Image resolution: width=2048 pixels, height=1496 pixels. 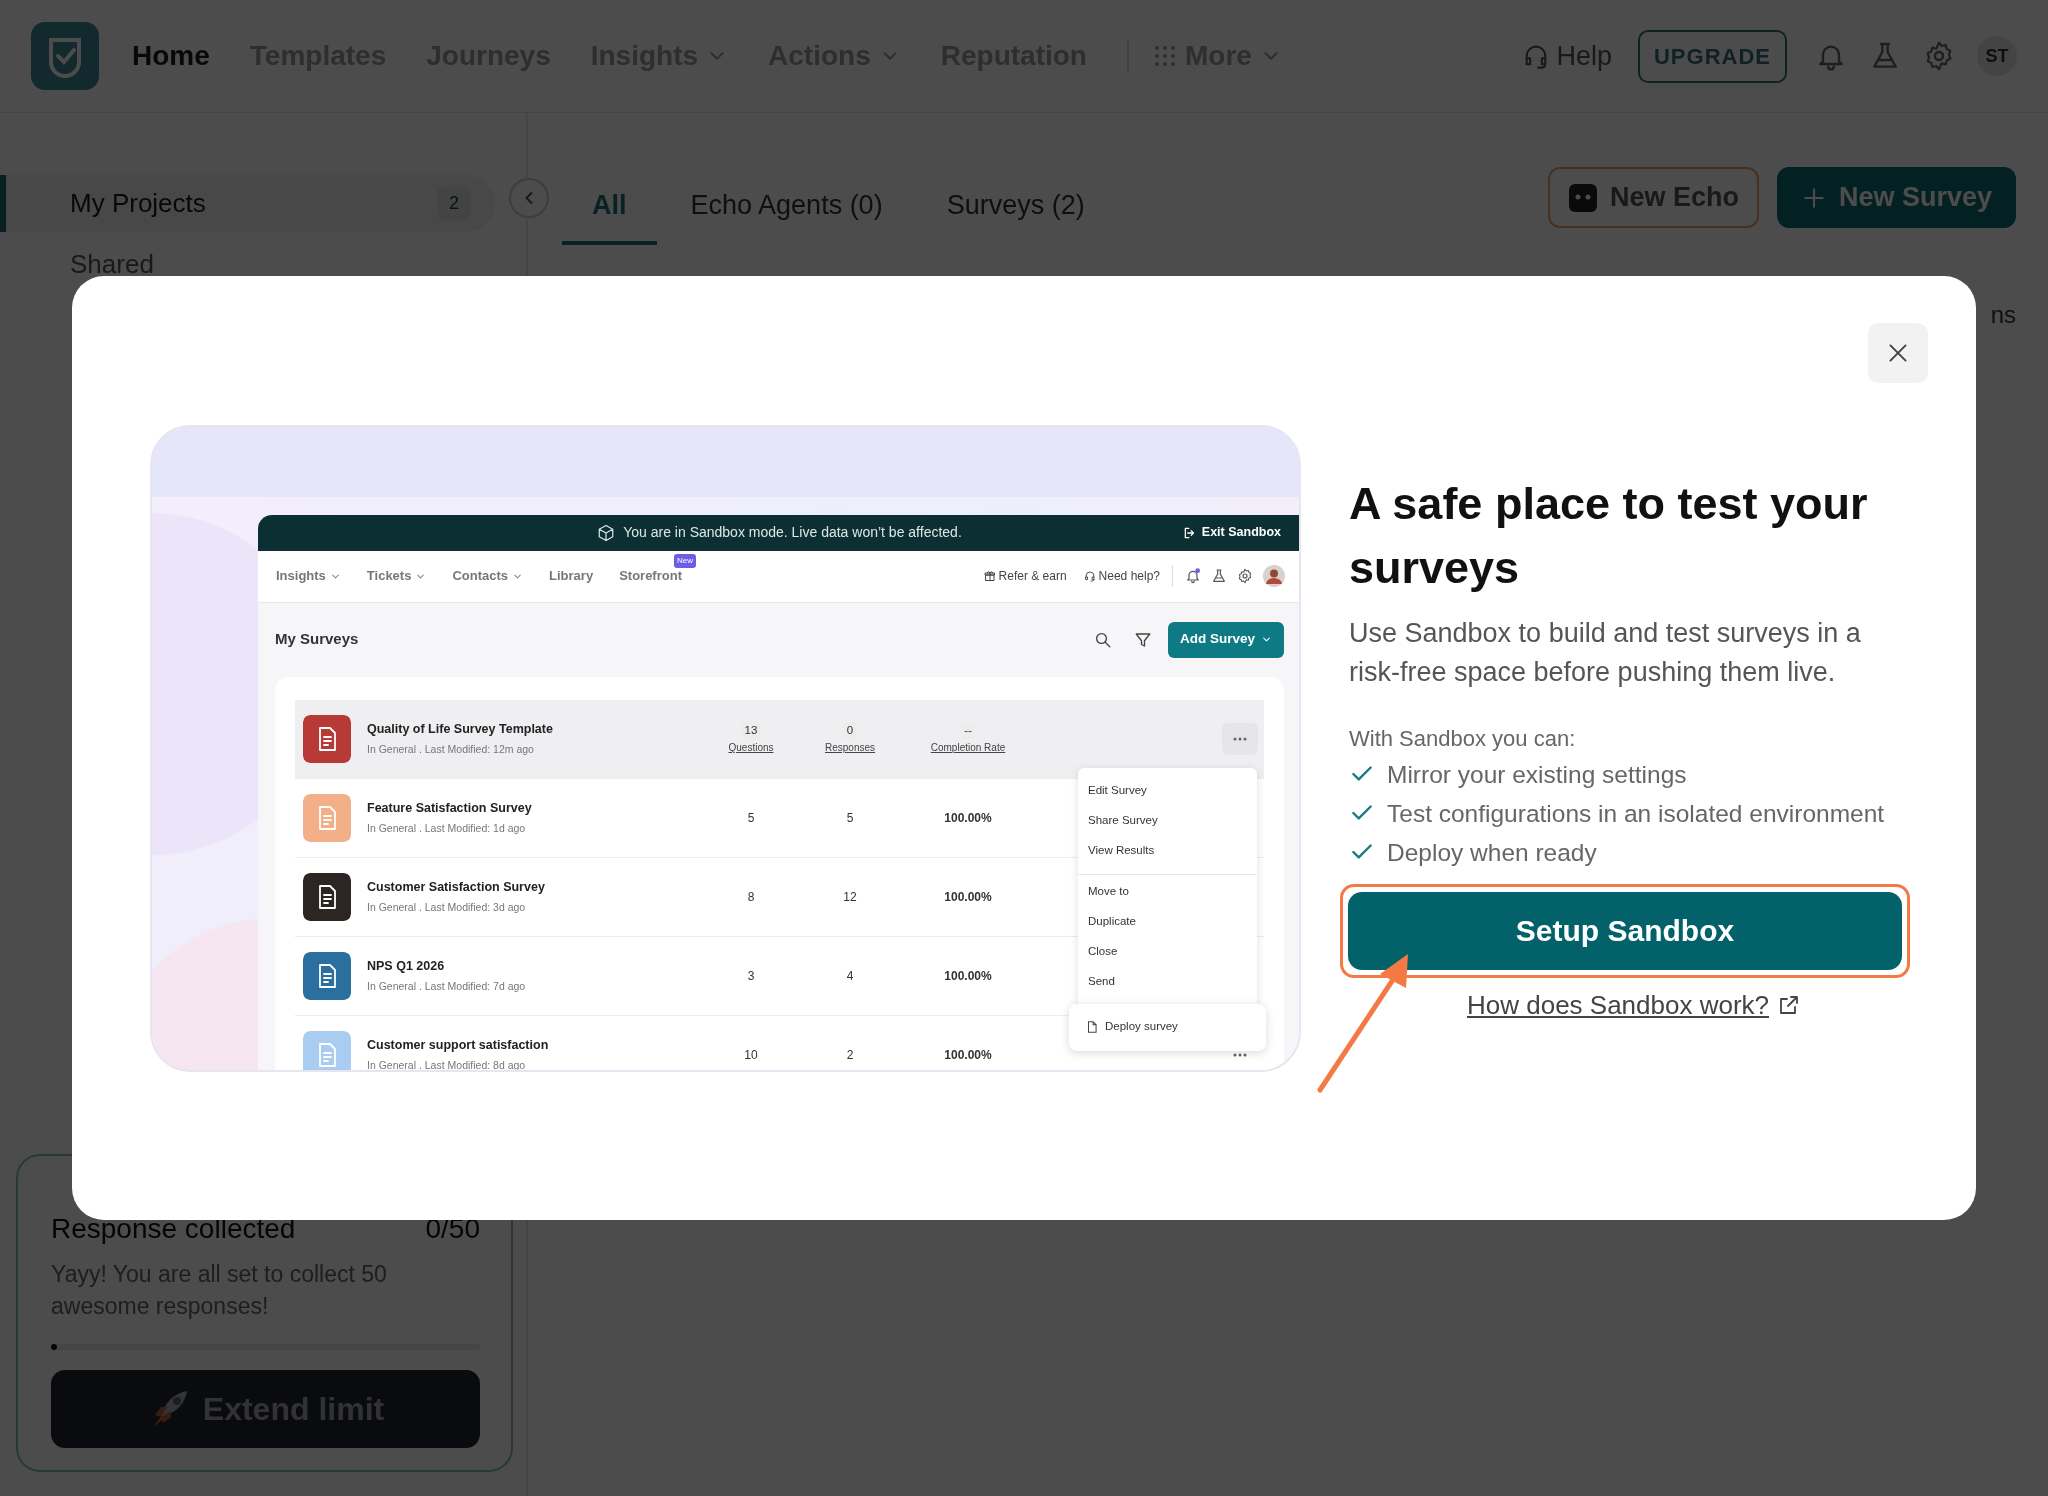 I want to click on help-link: How does Sandbox work?, so click(x=1618, y=1005).